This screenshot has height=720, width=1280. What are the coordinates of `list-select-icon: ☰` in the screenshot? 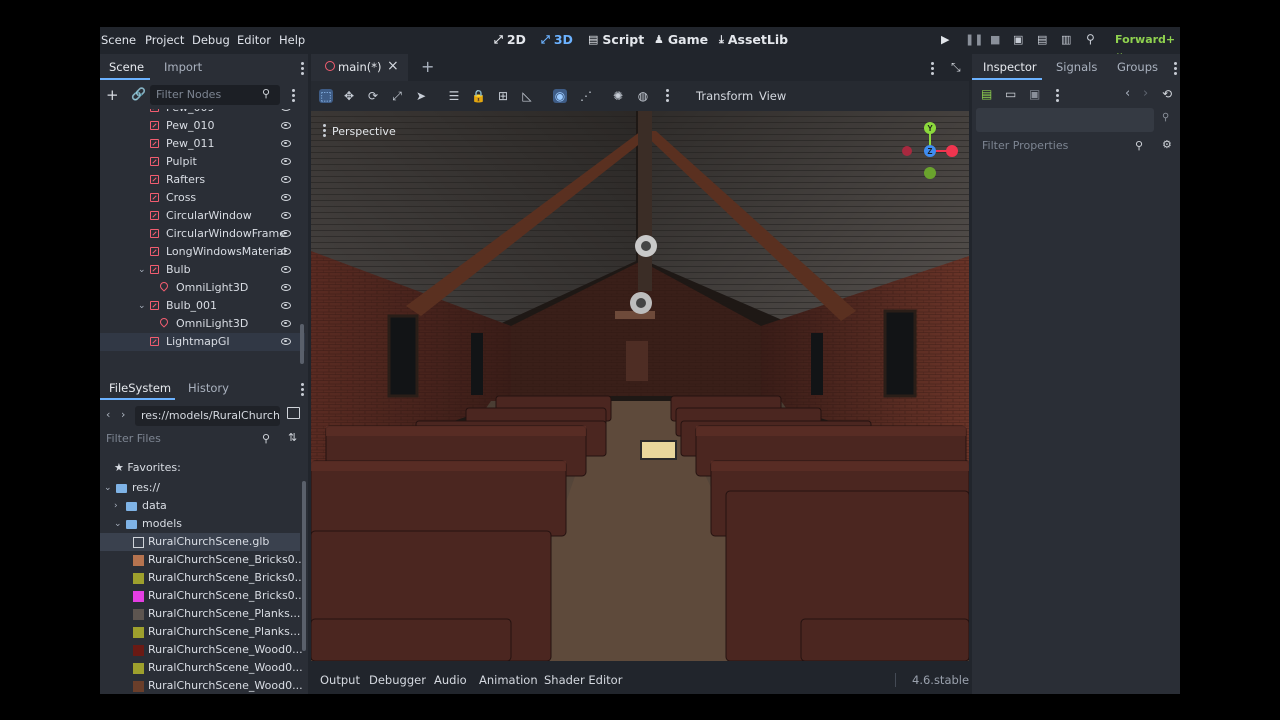 It's located at (454, 96).